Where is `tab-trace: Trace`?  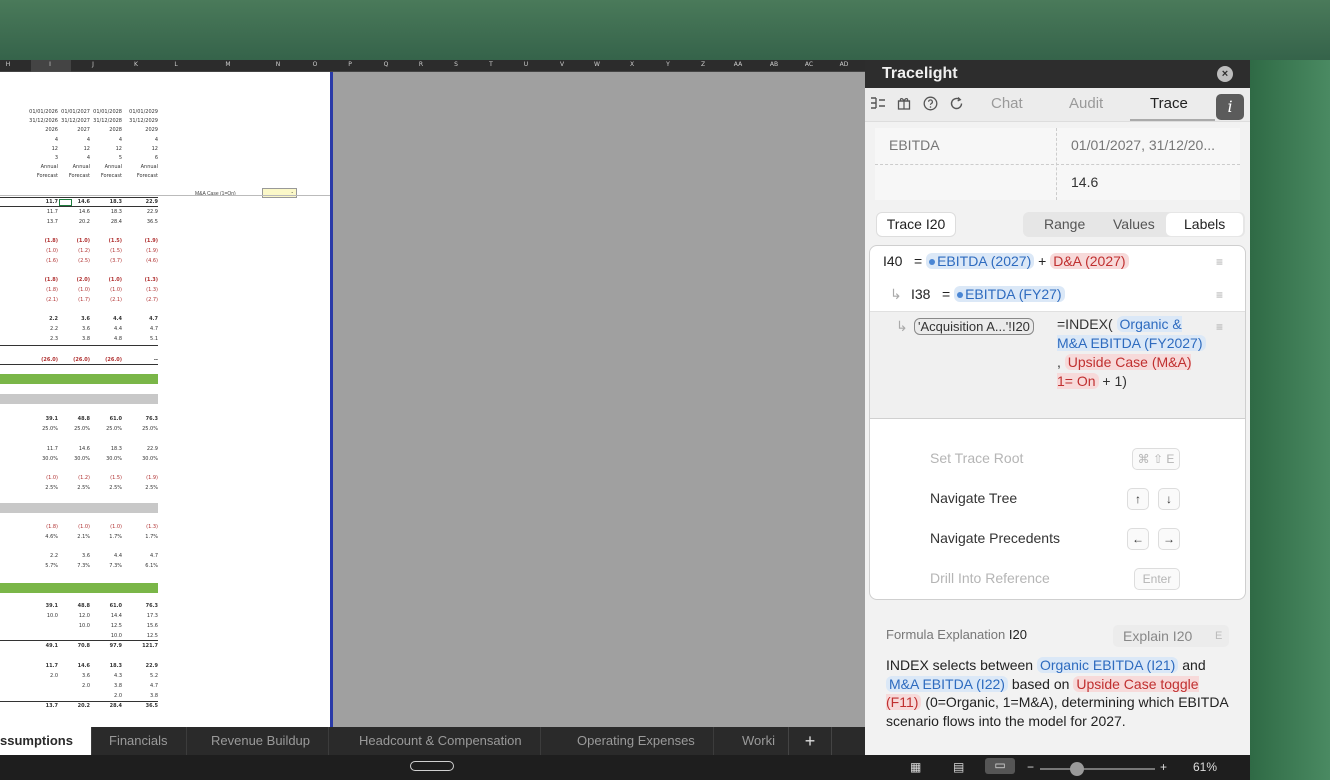 tab-trace: Trace is located at coordinates (1169, 103).